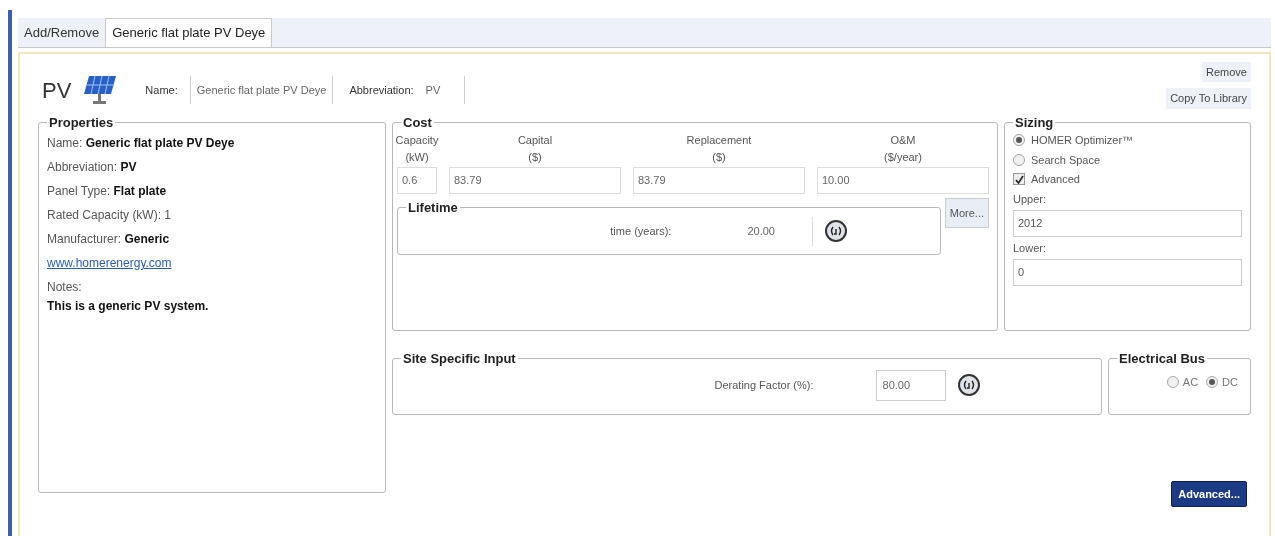 The height and width of the screenshot is (536, 1275). I want to click on derating-field: 80.00, so click(910, 385).